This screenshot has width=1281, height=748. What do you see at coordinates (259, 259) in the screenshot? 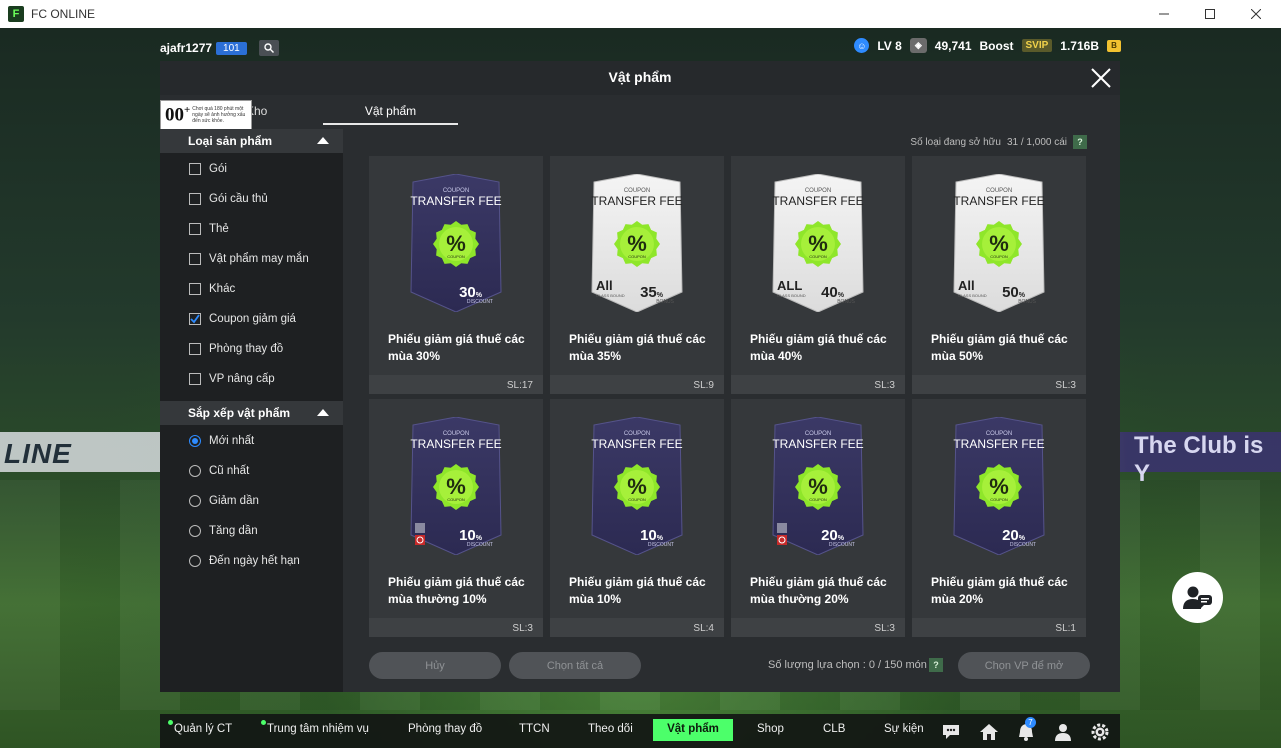
I see `filter-label: Vật phẩm may mắn` at bounding box center [259, 259].